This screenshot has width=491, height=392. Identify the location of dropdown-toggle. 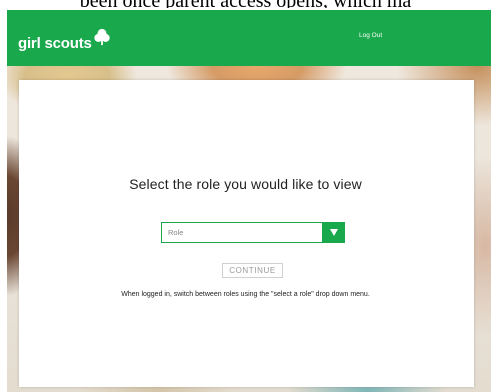
(333, 232).